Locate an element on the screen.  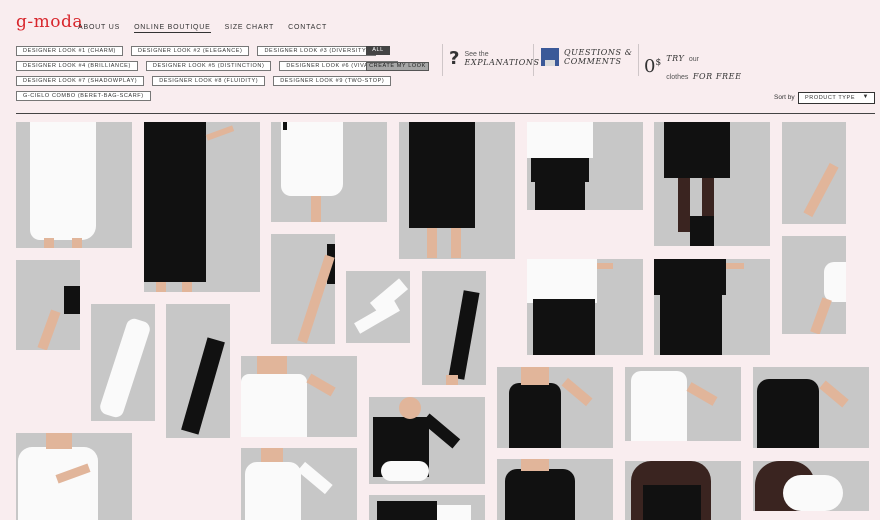
questions-link: QUESTIONS & COMMENTS is located at coordinates (586, 57).